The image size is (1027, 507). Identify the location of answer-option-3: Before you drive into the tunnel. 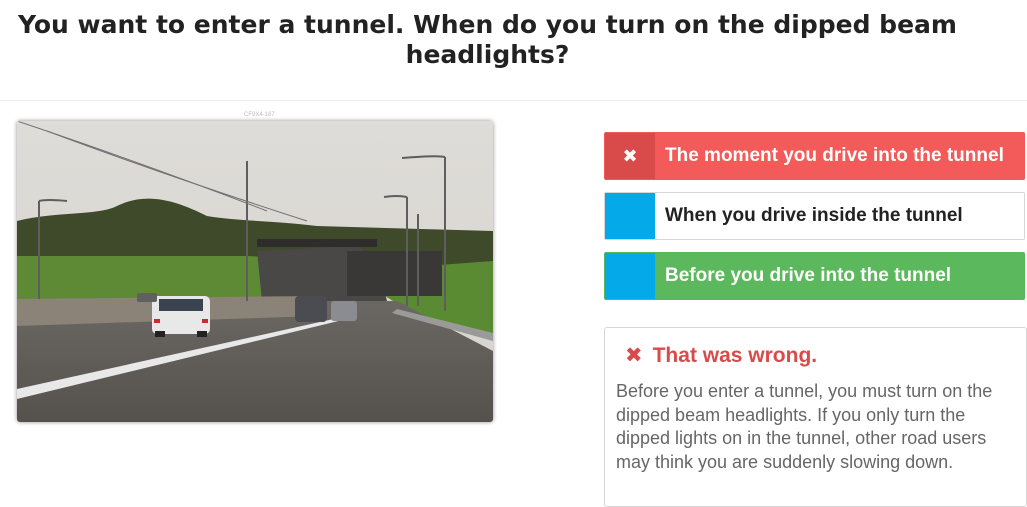
(814, 276).